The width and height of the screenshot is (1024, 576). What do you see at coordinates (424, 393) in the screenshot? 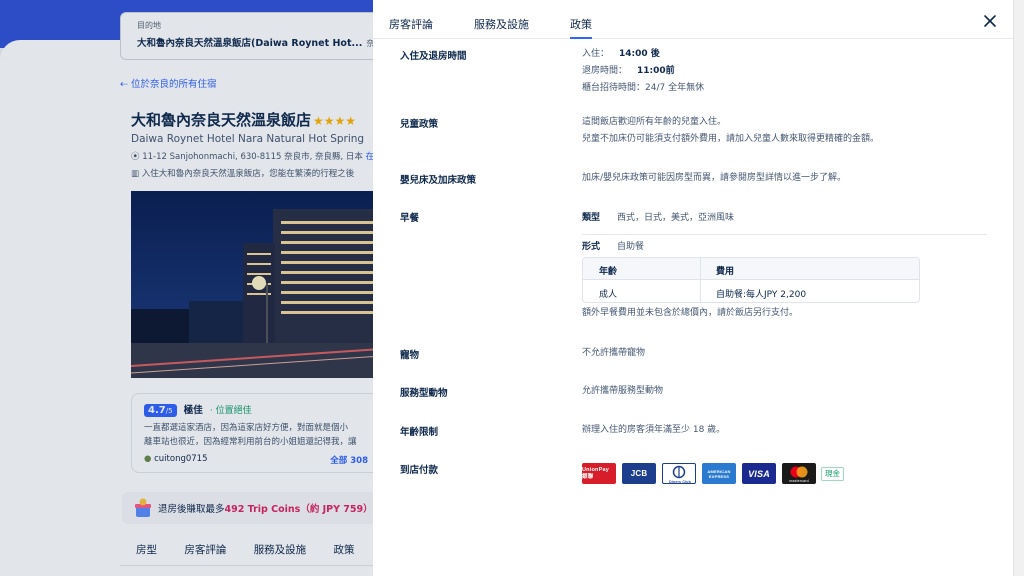
I see `service-animals-section-title: 服務型動物` at bounding box center [424, 393].